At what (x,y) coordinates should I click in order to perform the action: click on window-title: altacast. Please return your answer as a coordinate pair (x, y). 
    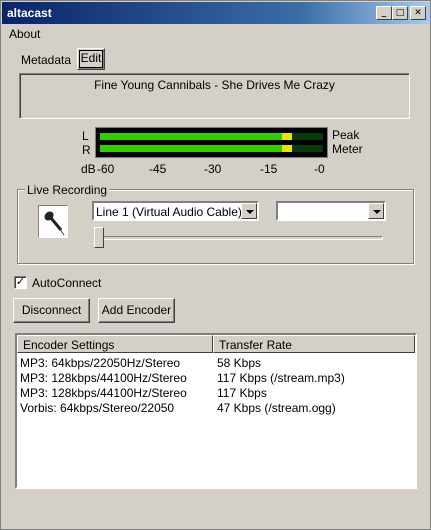
    Looking at the image, I should click on (29, 13).